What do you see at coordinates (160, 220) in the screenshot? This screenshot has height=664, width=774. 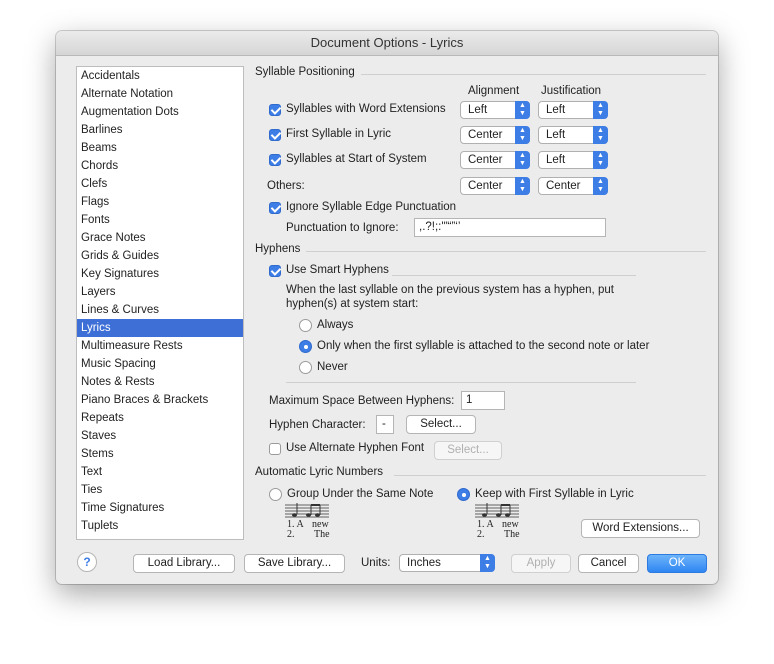 I see `category-item: Fonts` at bounding box center [160, 220].